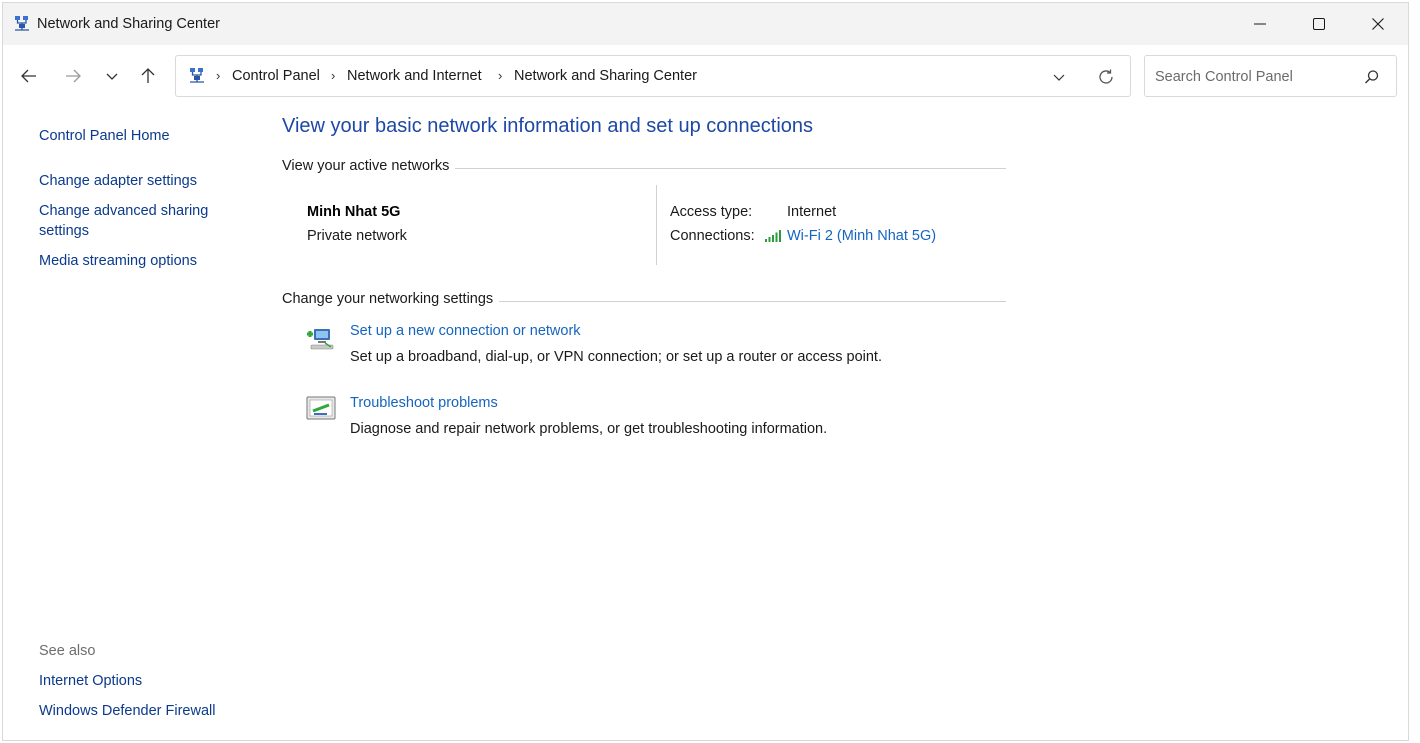 This screenshot has width=1420, height=743. What do you see at coordinates (605, 76) in the screenshot?
I see `breadcrumb-network-and-sharing-center: Network and Sharing Center` at bounding box center [605, 76].